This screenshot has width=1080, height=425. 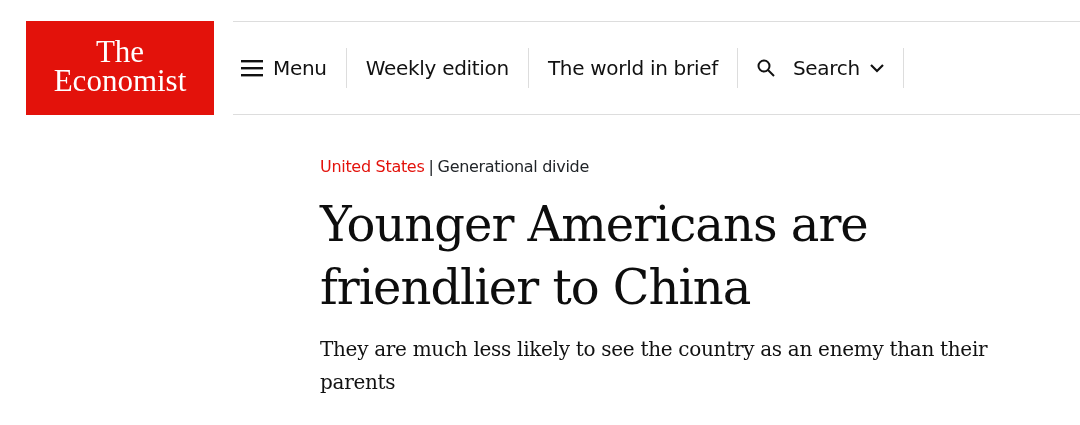 I want to click on search-button: Search, so click(x=820, y=68).